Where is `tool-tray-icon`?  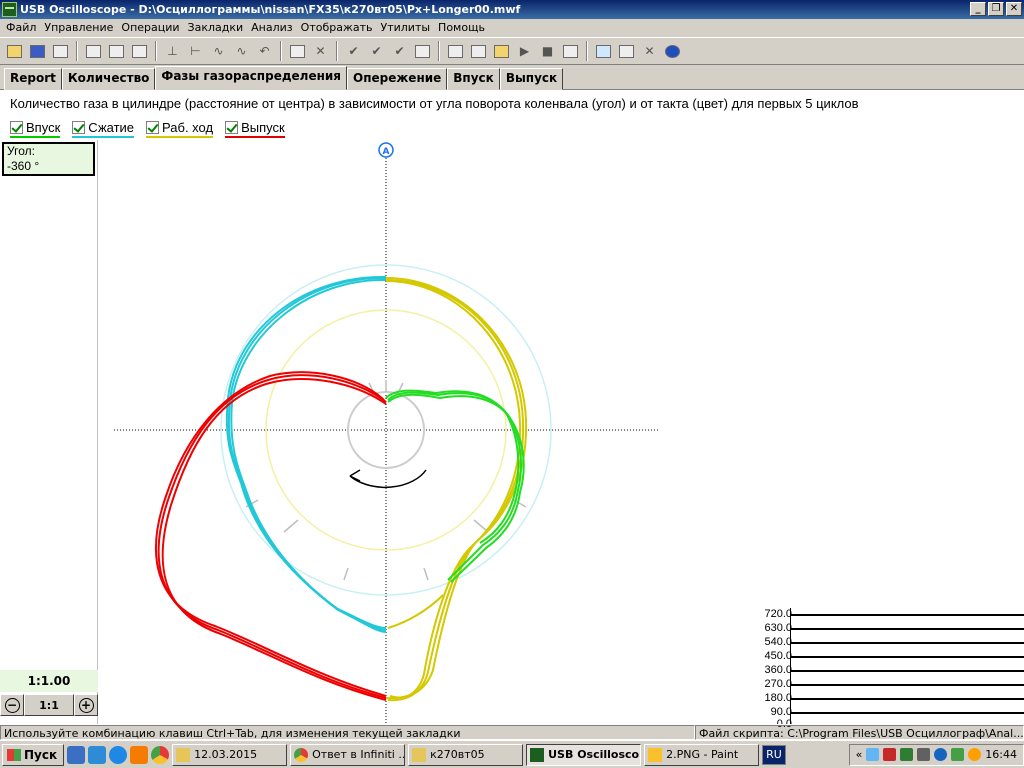 tool-tray-icon is located at coordinates (907, 754).